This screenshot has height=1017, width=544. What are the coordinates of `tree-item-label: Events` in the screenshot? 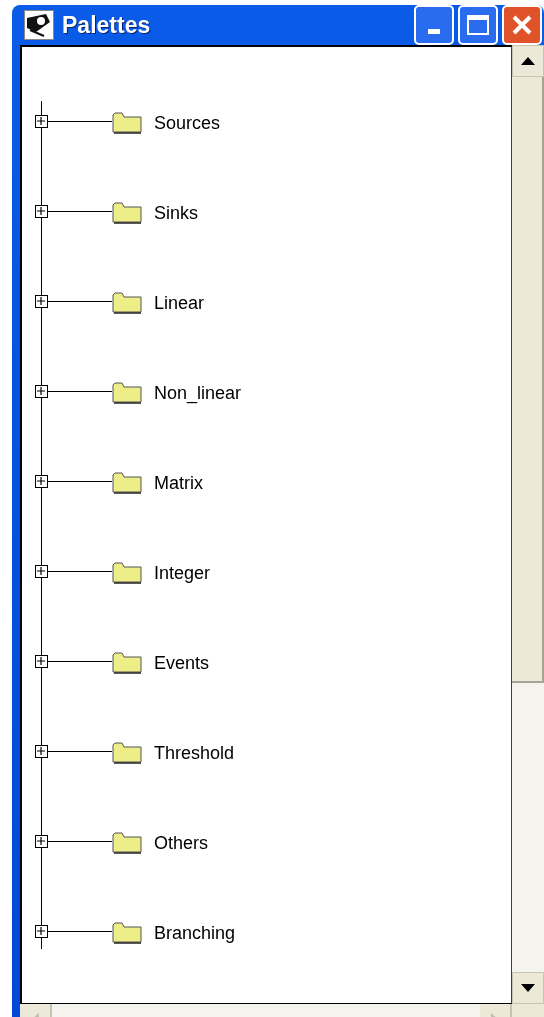 It's located at (182, 663).